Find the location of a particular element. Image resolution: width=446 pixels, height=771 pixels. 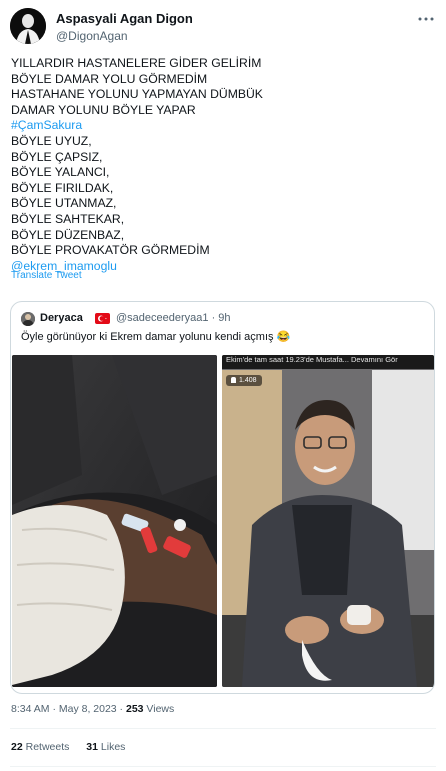

tweet-line: DAMAR YOLUNU BÖYLE YAPAR is located at coordinates (103, 109).